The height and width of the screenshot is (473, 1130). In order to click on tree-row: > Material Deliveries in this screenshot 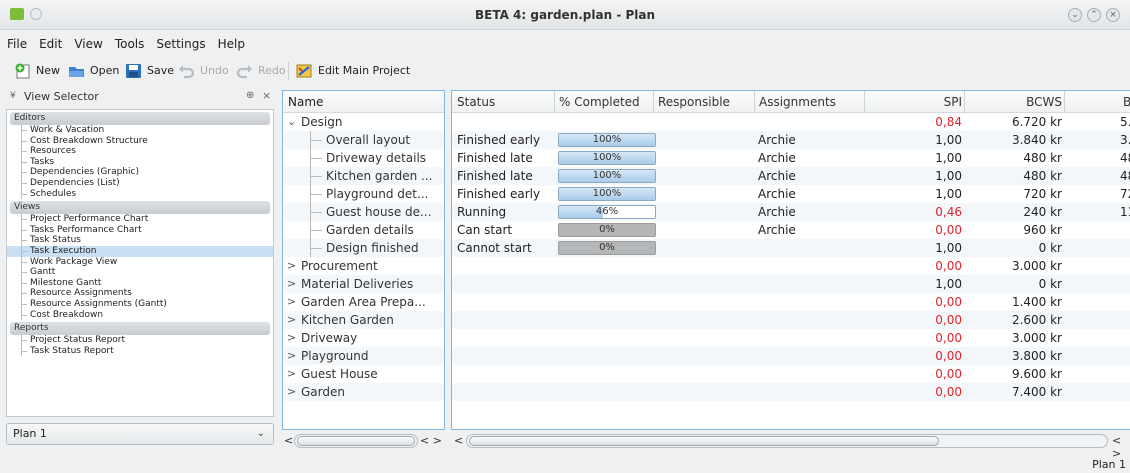, I will do `click(363, 284)`.